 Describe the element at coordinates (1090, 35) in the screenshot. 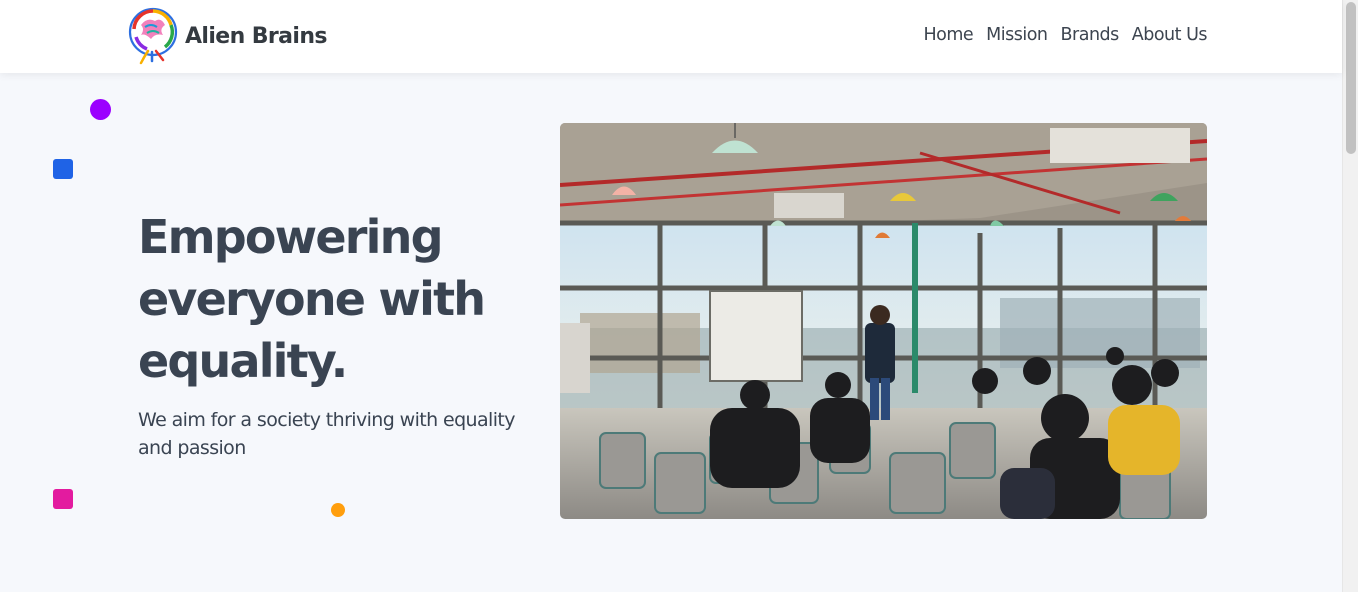

I see `nav-brands: Brands` at that location.